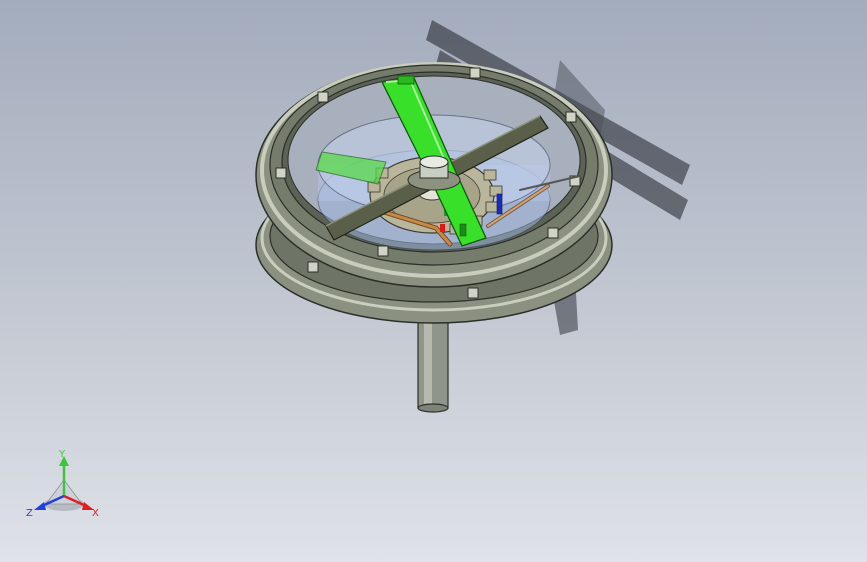 The height and width of the screenshot is (562, 867). Describe the element at coordinates (62, 484) in the screenshot. I see `coordinate-triad: Y X Z` at that location.